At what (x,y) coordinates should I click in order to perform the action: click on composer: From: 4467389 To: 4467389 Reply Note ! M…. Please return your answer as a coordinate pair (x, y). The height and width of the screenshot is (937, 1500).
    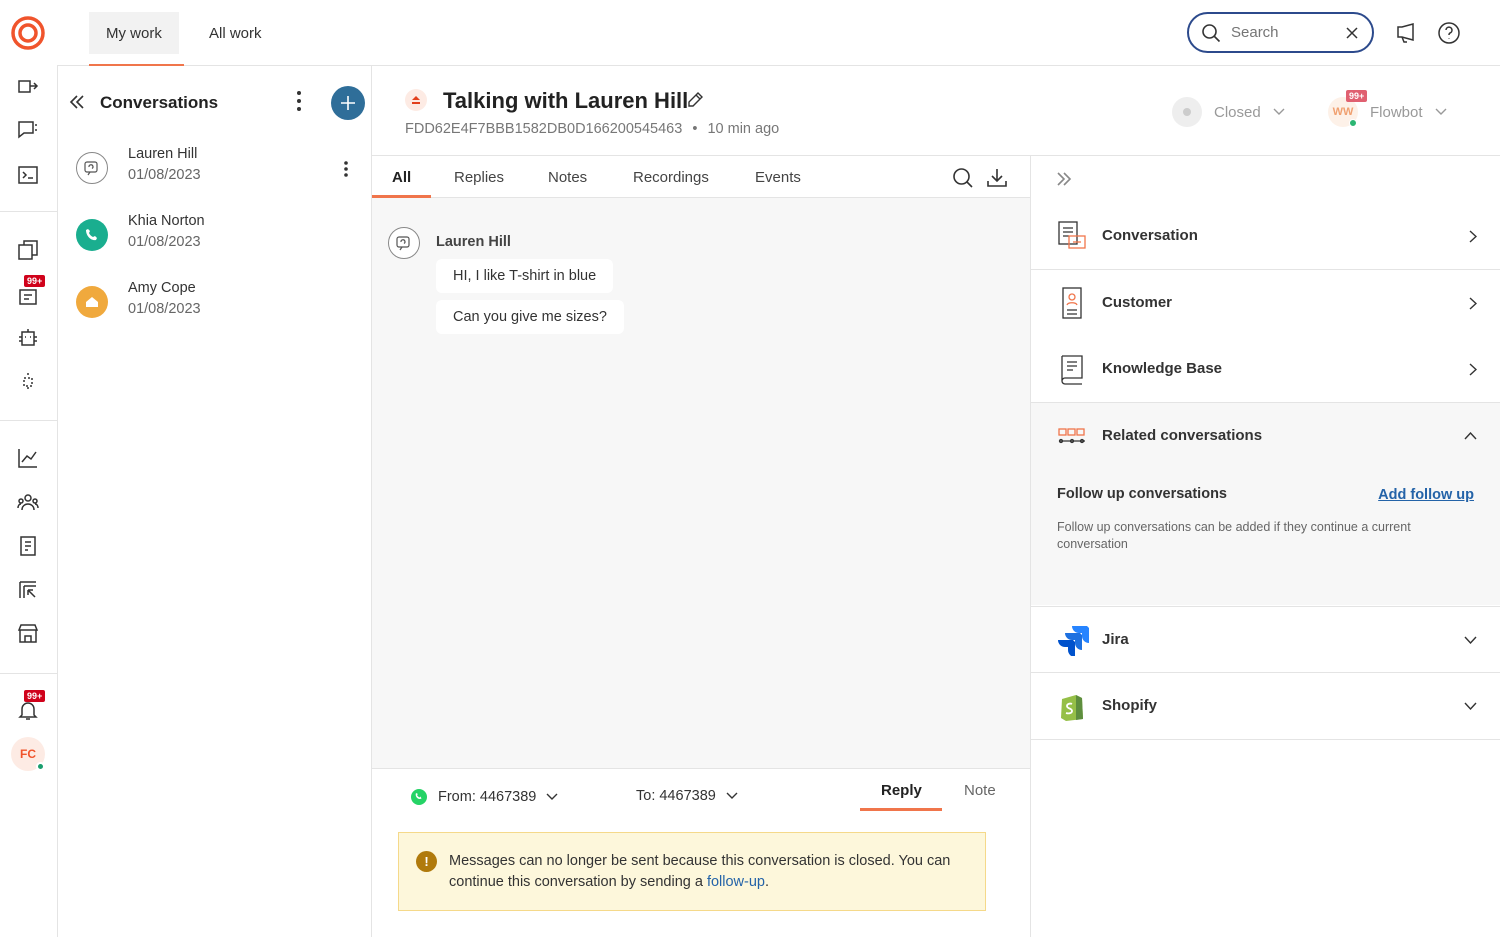
    Looking at the image, I should click on (701, 852).